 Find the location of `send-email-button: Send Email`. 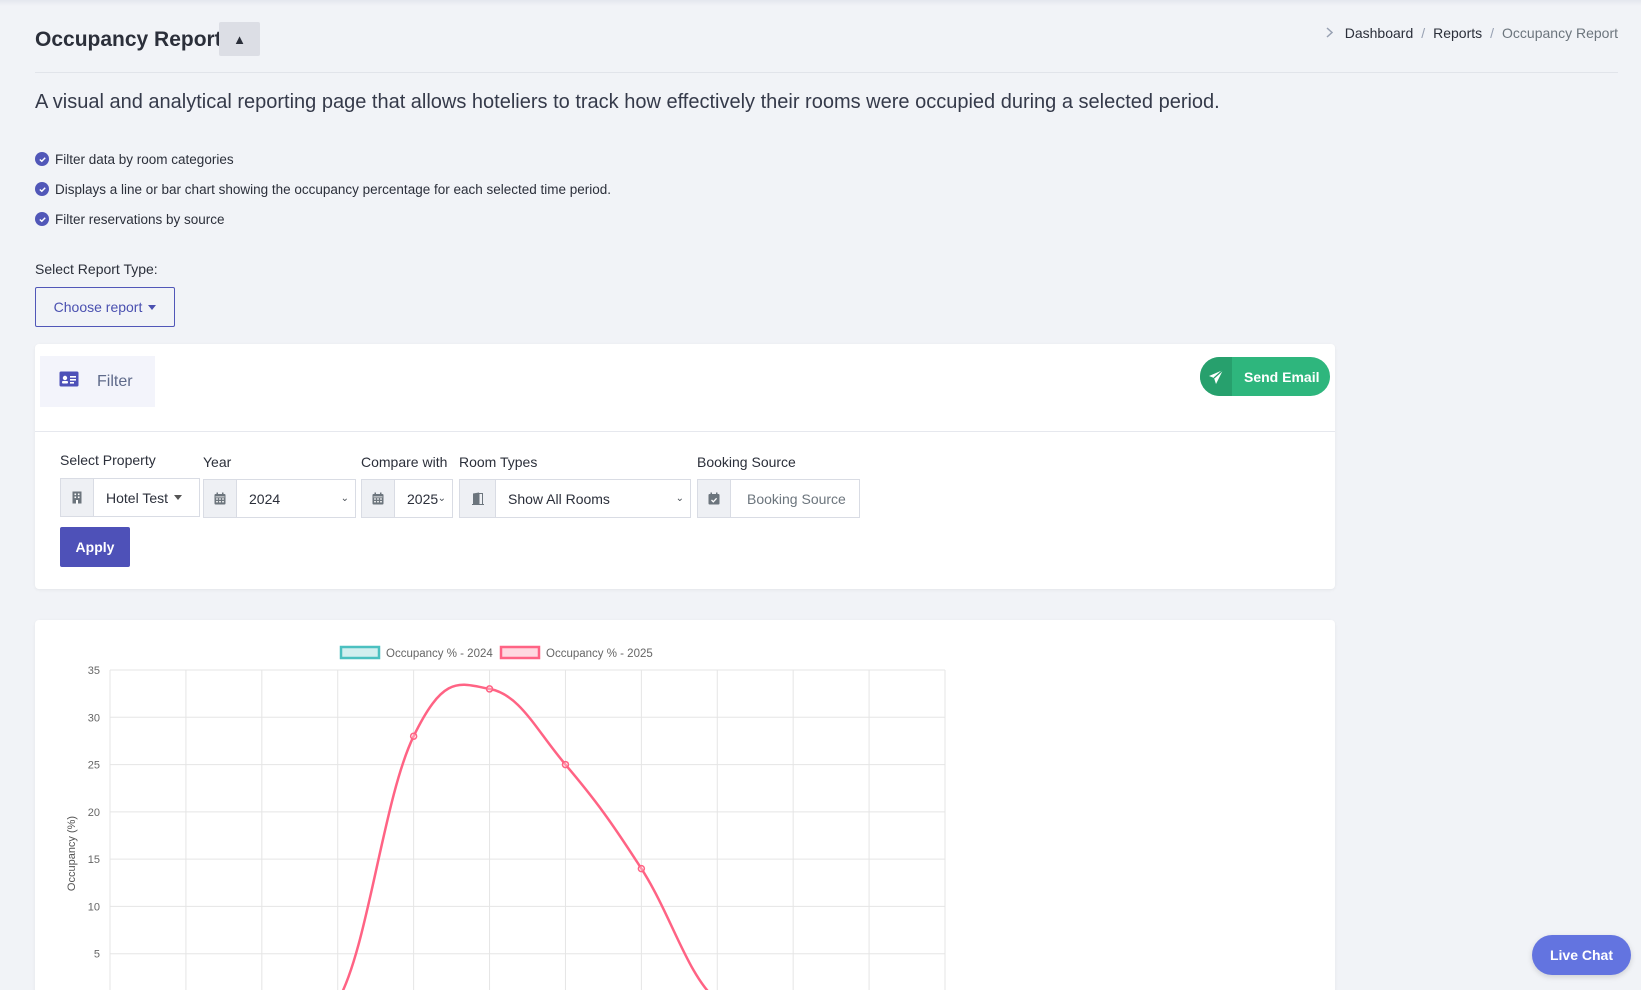

send-email-button: Send Email is located at coordinates (1265, 376).